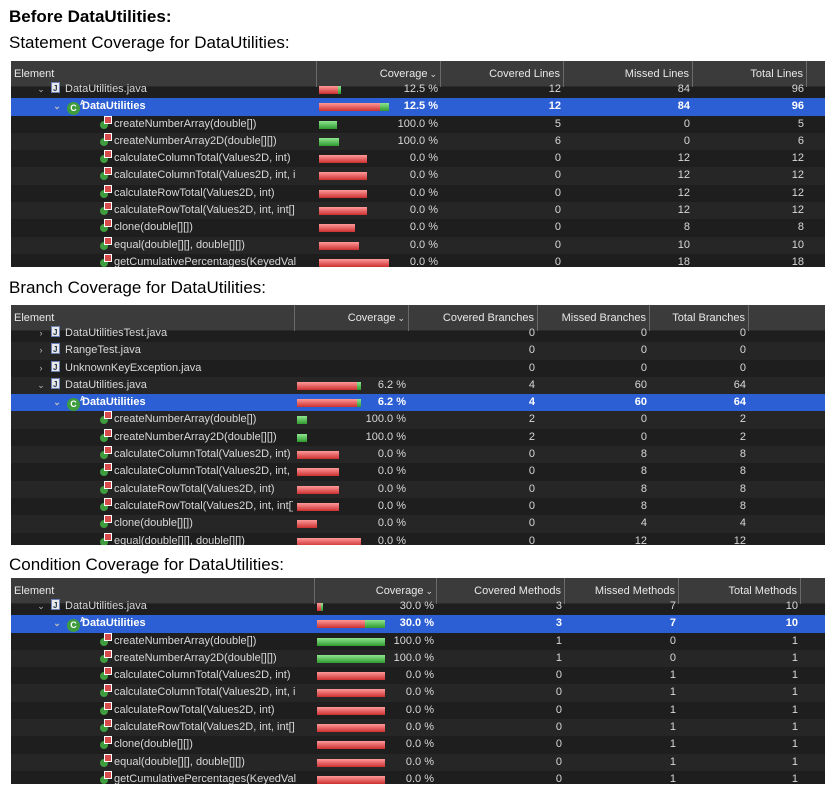 This screenshot has height=798, width=832. What do you see at coordinates (166, 368) in the screenshot?
I see `element-cell: ›UnknownKeyException.java` at bounding box center [166, 368].